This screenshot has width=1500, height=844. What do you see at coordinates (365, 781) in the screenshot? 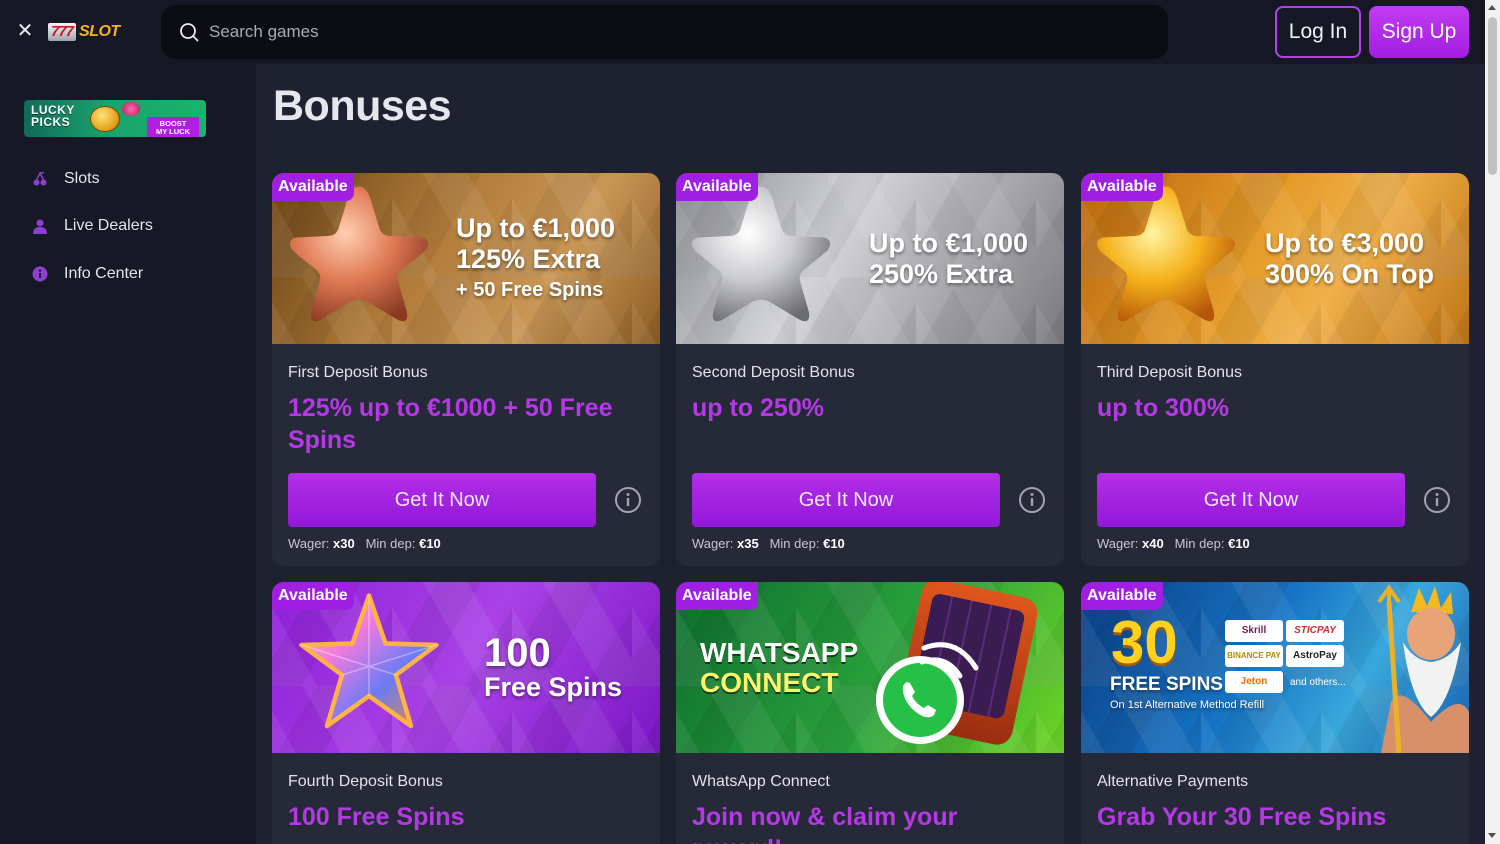
I see `card-subtitle: Fourth Deposit Bonus` at bounding box center [365, 781].